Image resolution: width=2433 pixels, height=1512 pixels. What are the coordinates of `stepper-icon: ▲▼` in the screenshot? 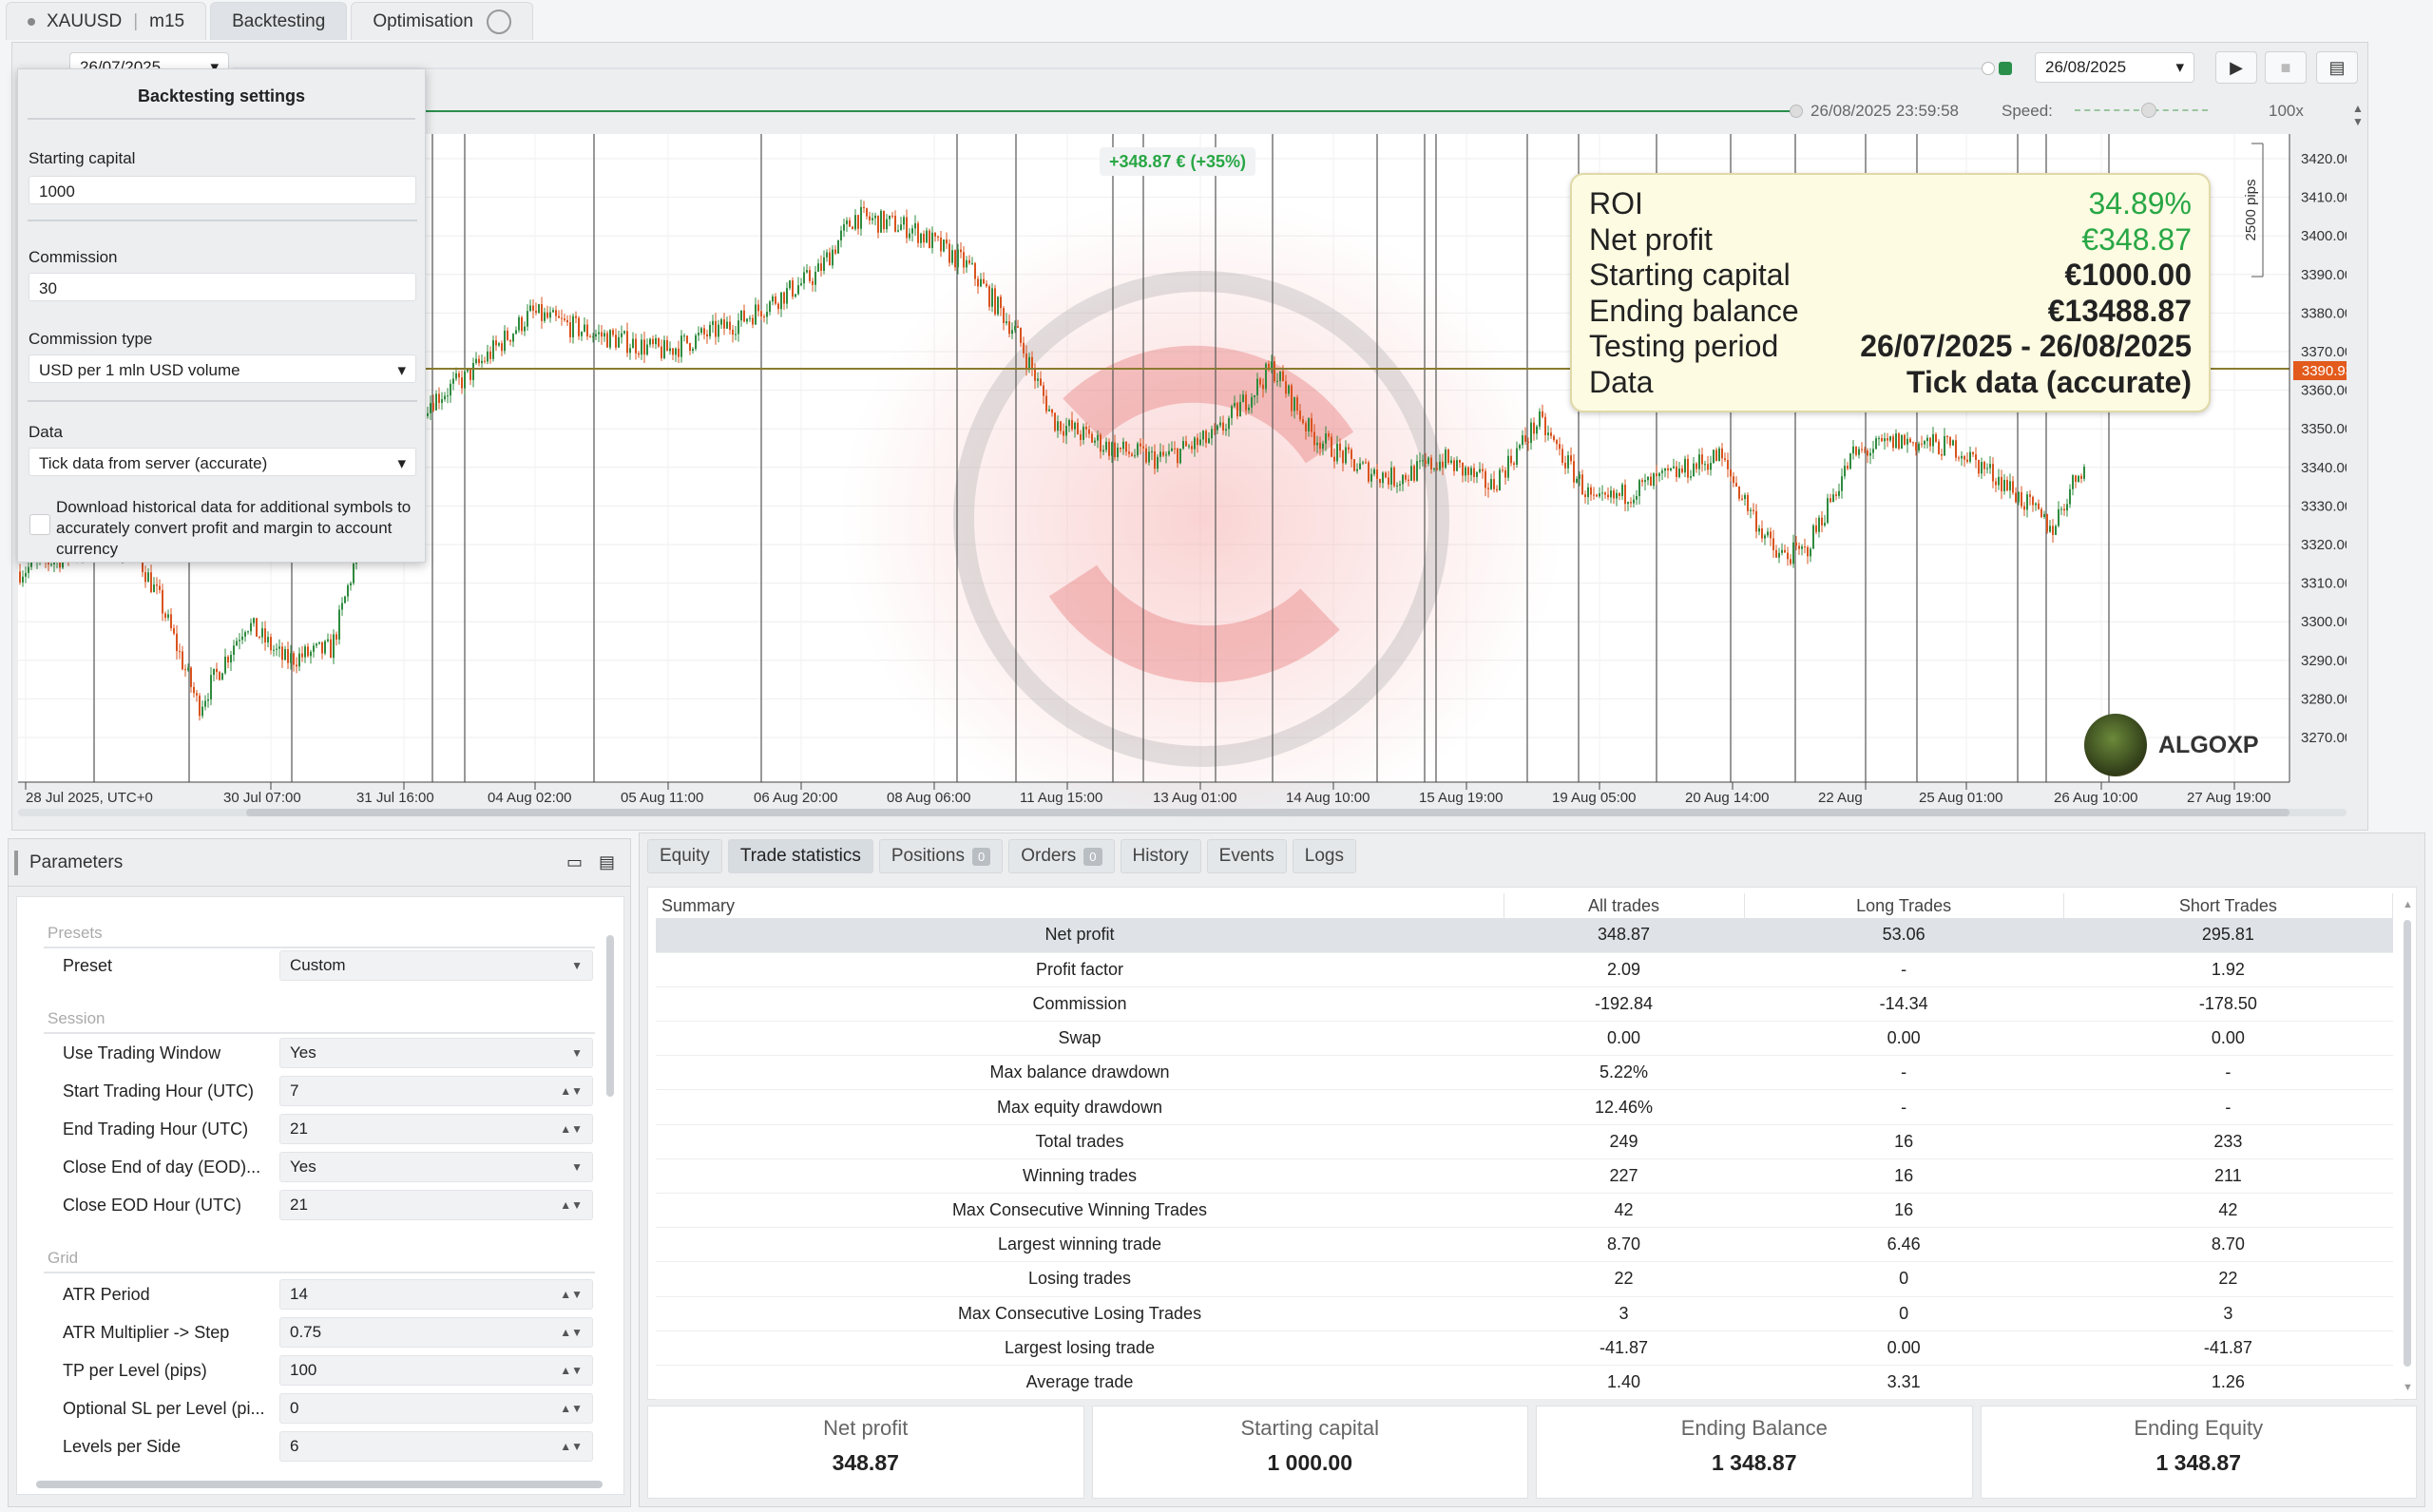 It's located at (571, 1091).